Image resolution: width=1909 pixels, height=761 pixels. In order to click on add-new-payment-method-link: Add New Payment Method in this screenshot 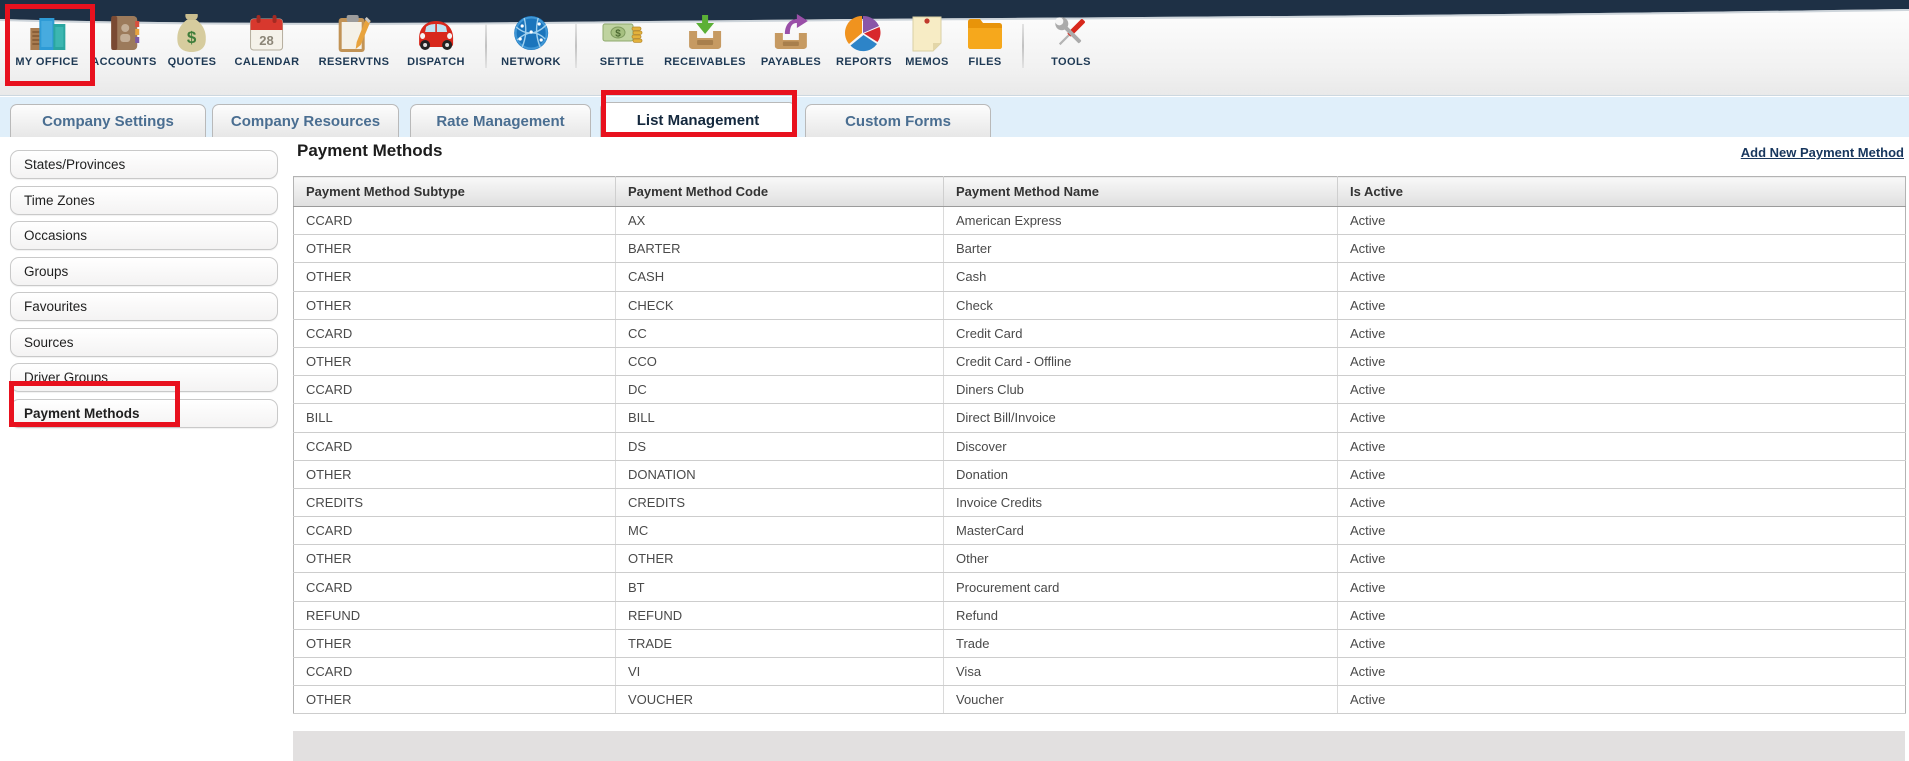, I will do `click(1822, 152)`.